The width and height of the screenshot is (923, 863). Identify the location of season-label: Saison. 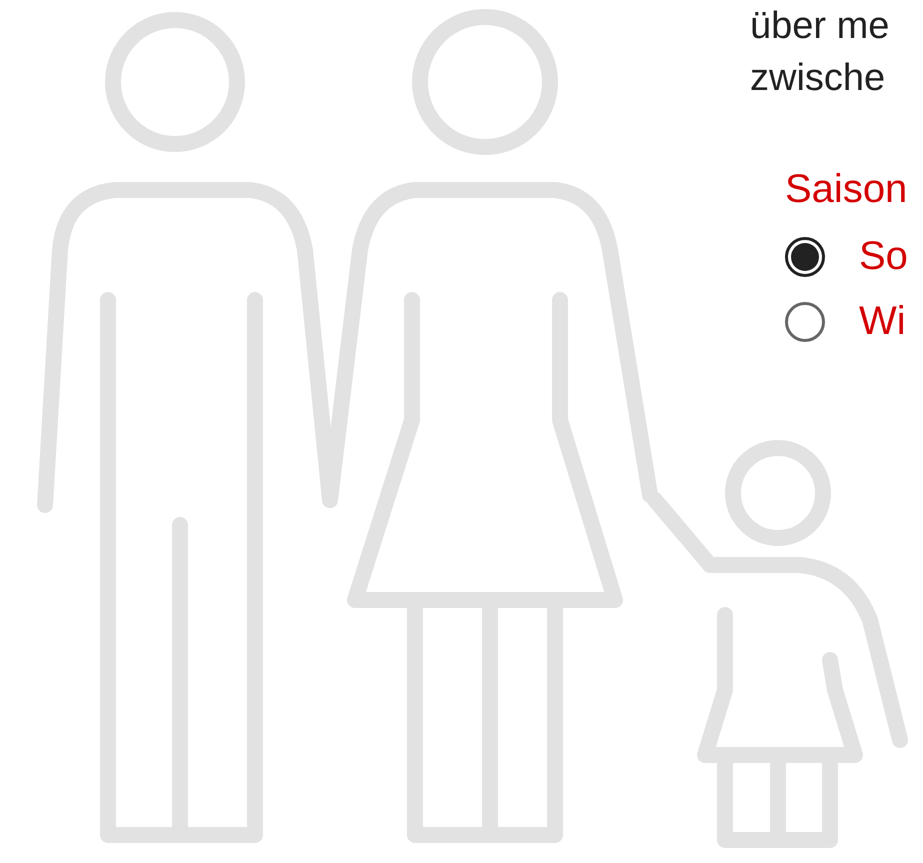
(846, 189).